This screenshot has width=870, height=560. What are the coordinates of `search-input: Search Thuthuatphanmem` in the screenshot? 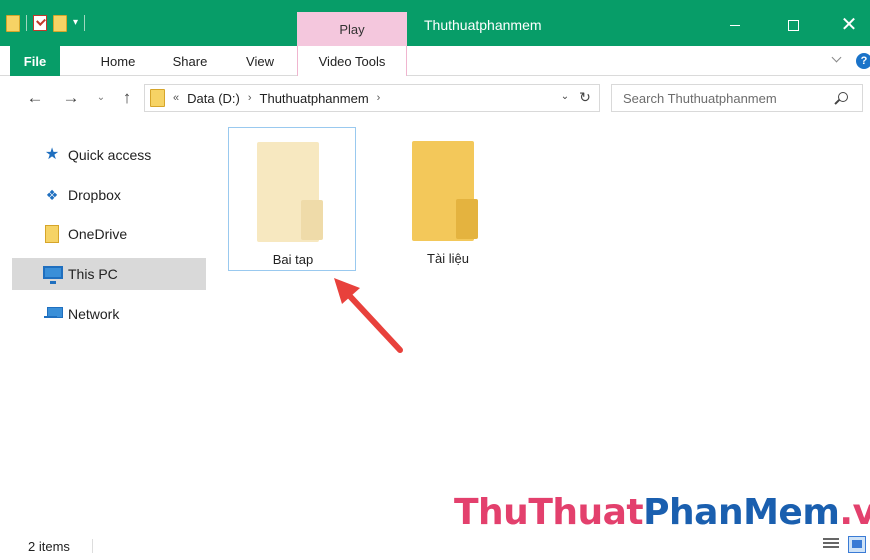 It's located at (700, 98).